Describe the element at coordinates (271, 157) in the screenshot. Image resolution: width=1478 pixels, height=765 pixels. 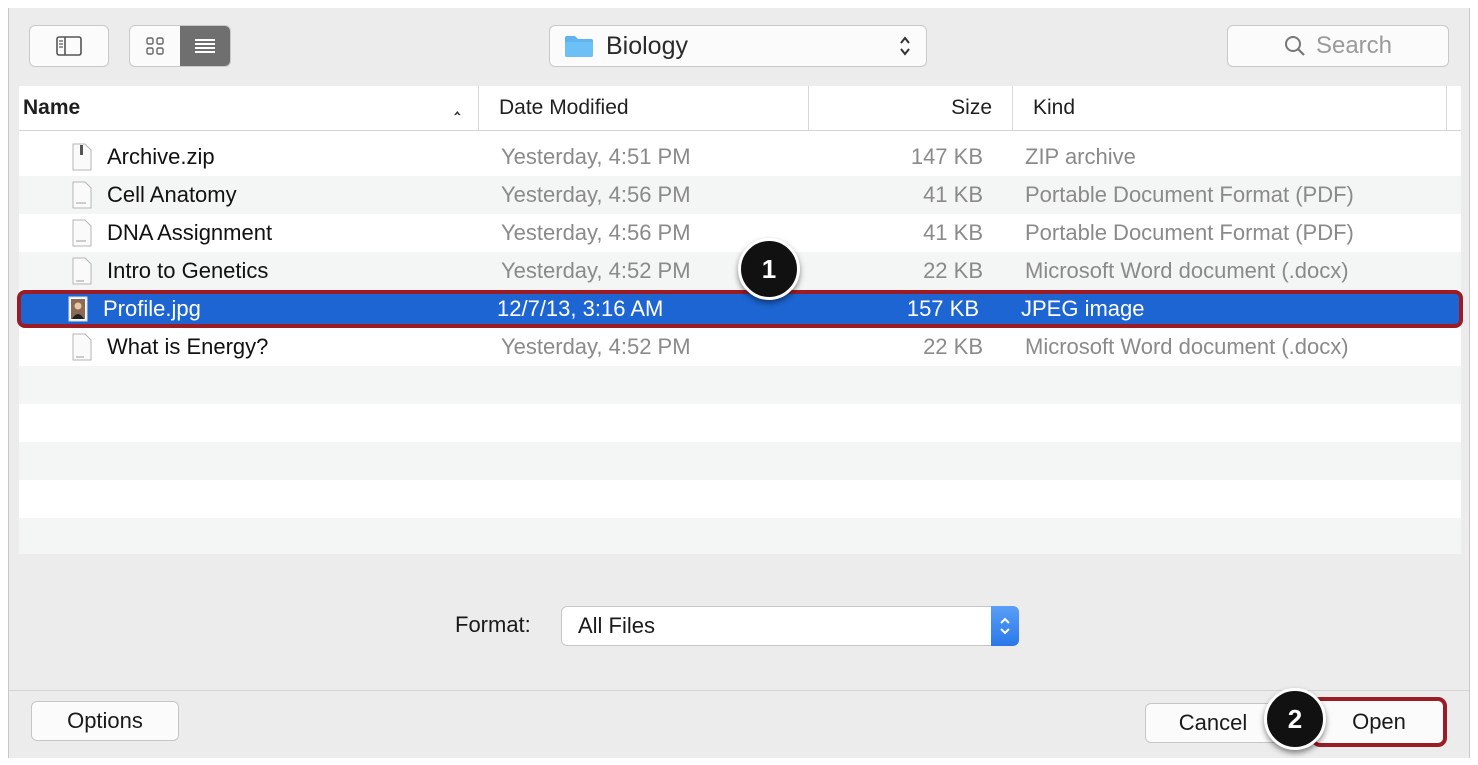
I see `file-name-cell: Archive.zip` at that location.